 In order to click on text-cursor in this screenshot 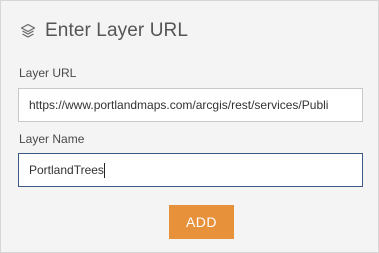, I will do `click(104, 170)`.